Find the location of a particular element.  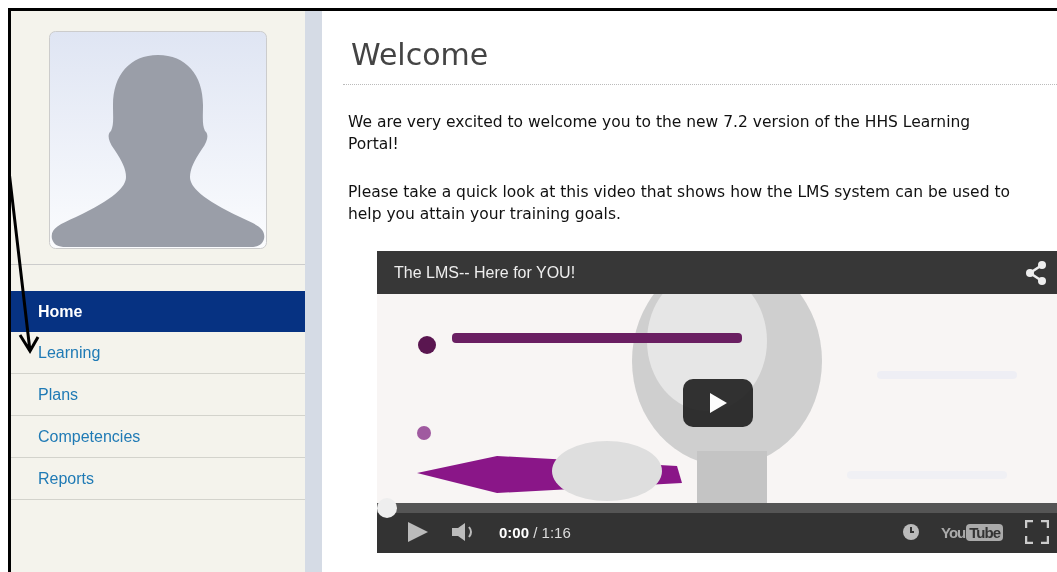

progress-thumb is located at coordinates (387, 508).